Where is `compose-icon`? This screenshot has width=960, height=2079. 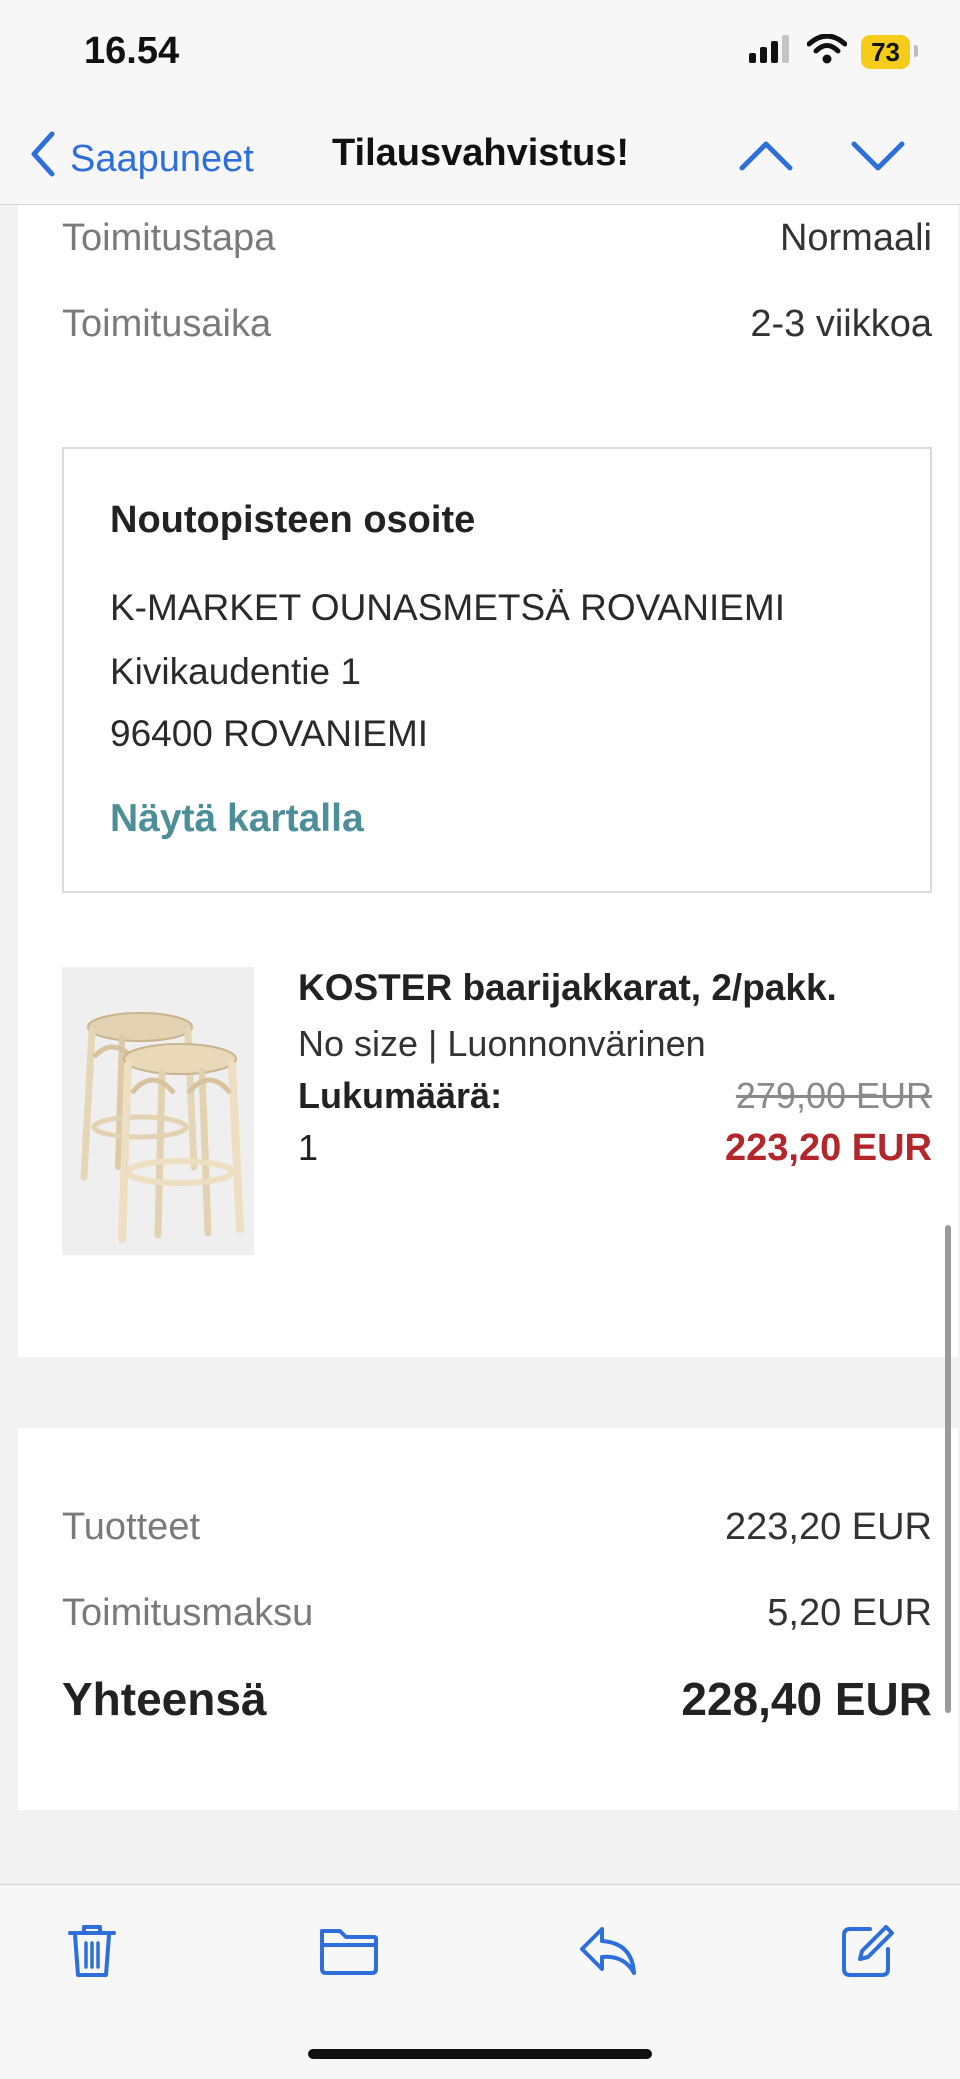
compose-icon is located at coordinates (868, 1954).